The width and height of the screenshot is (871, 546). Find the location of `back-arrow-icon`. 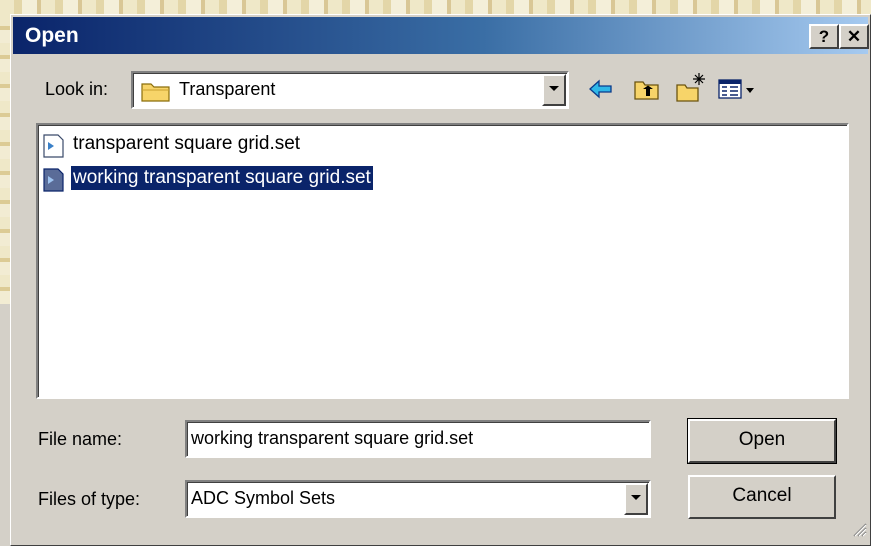

back-arrow-icon is located at coordinates (601, 91).